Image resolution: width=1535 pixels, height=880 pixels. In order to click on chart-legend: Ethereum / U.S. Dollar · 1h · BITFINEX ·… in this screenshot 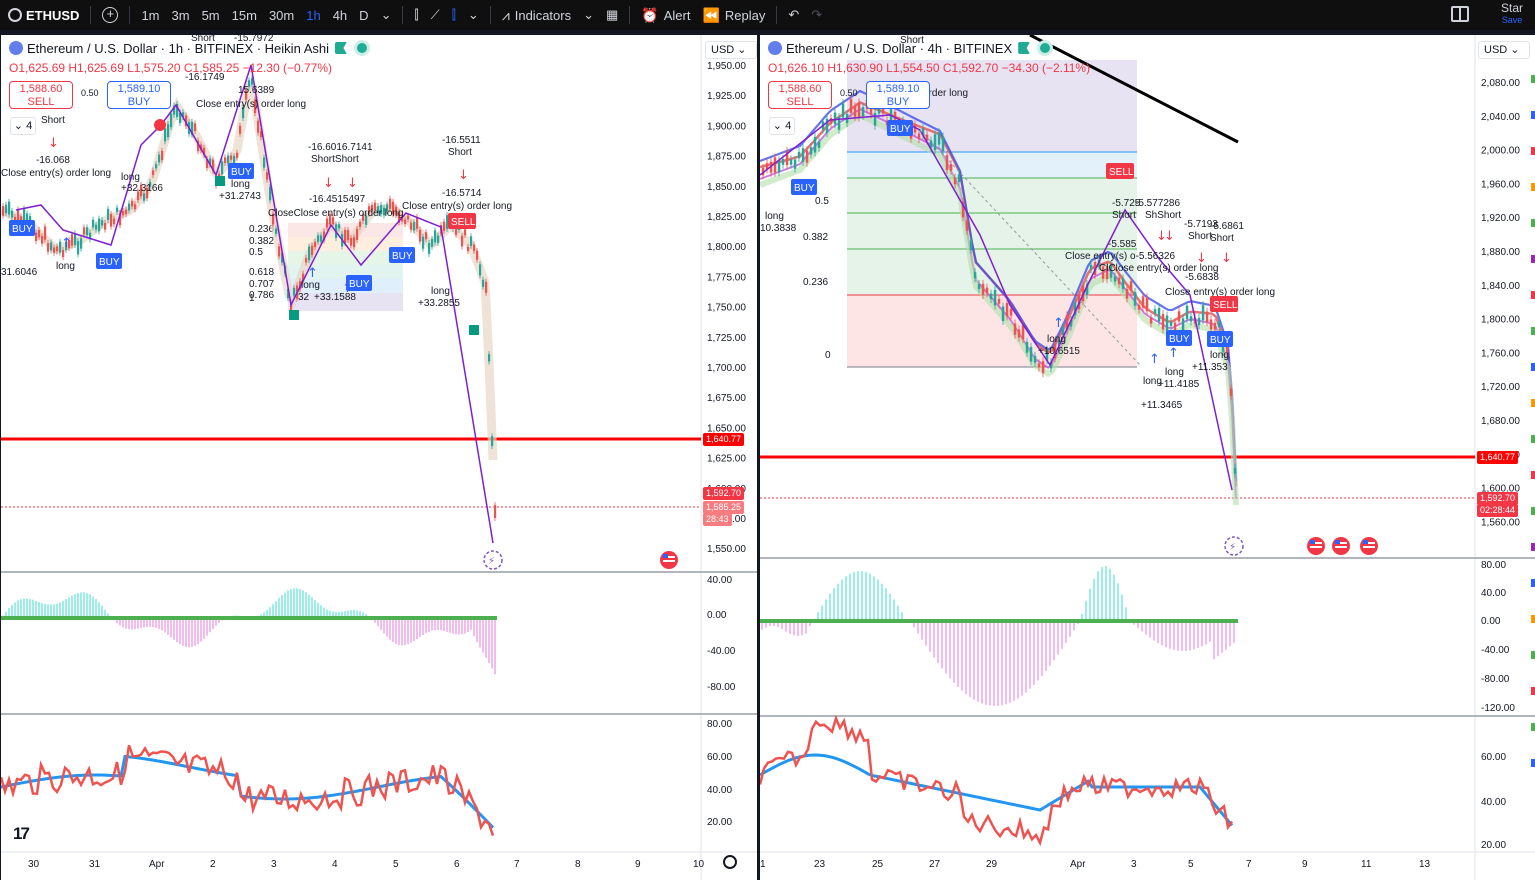, I will do `click(188, 48)`.